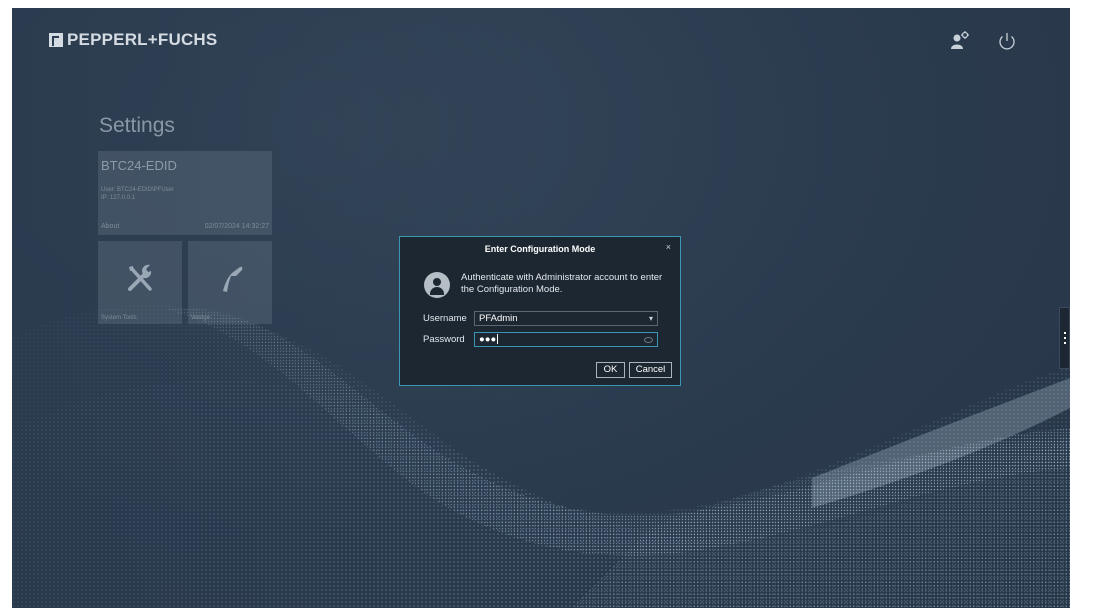  Describe the element at coordinates (140, 277) in the screenshot. I see `tools-icon` at that location.